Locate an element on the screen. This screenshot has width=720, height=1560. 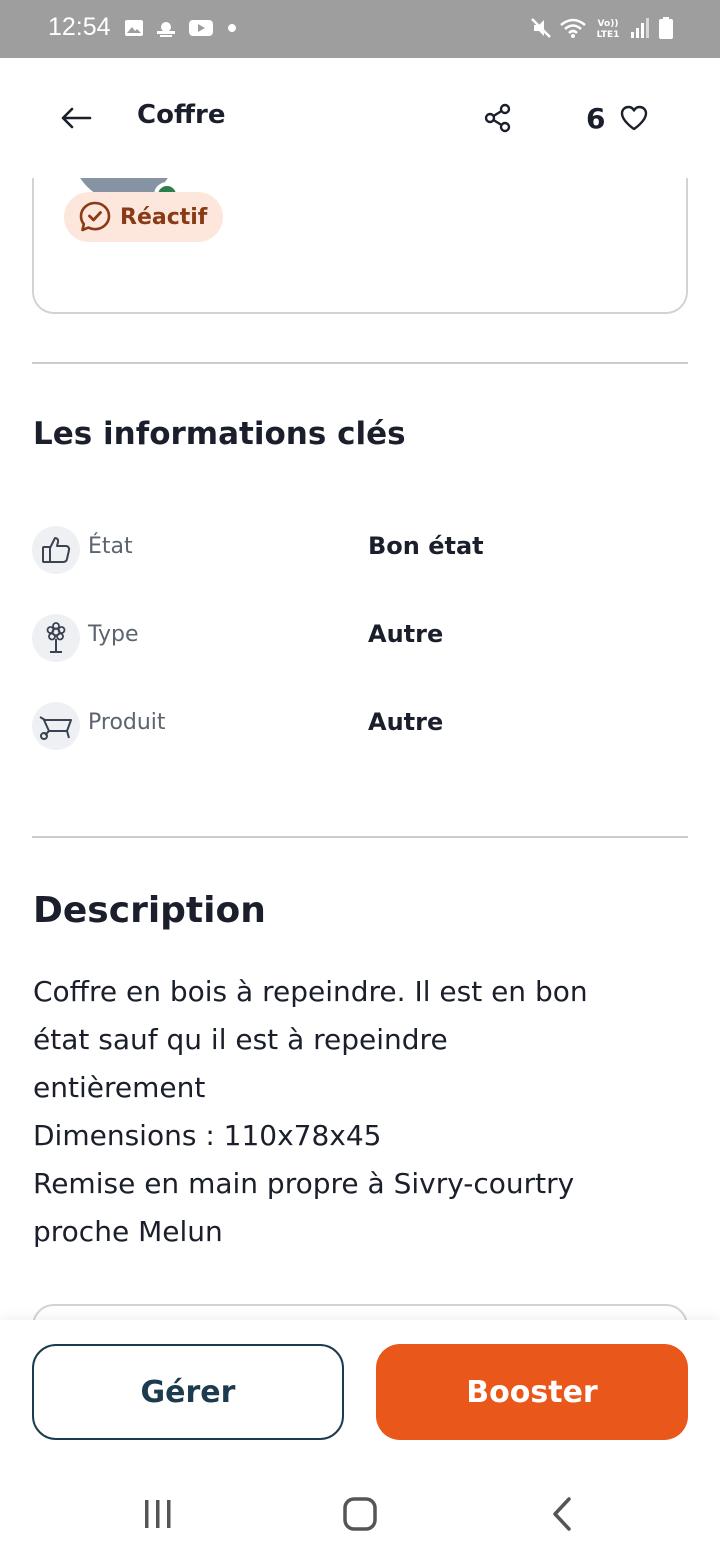
share-button is located at coordinates (498, 118).